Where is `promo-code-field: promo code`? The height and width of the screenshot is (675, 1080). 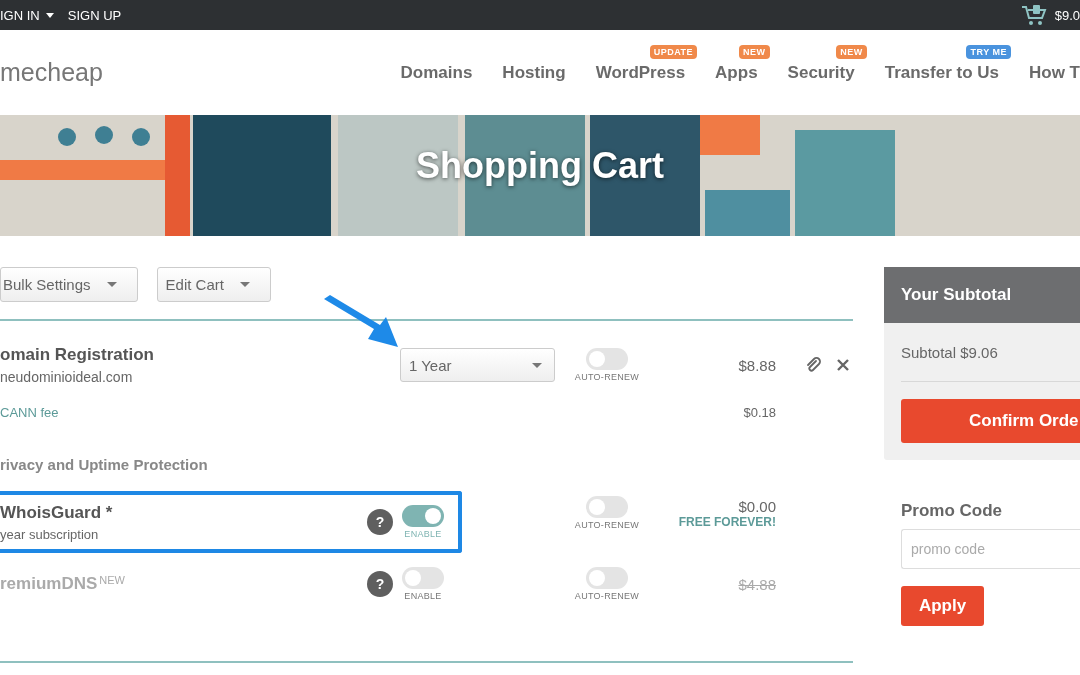
promo-code-field: promo code is located at coordinates (990, 549).